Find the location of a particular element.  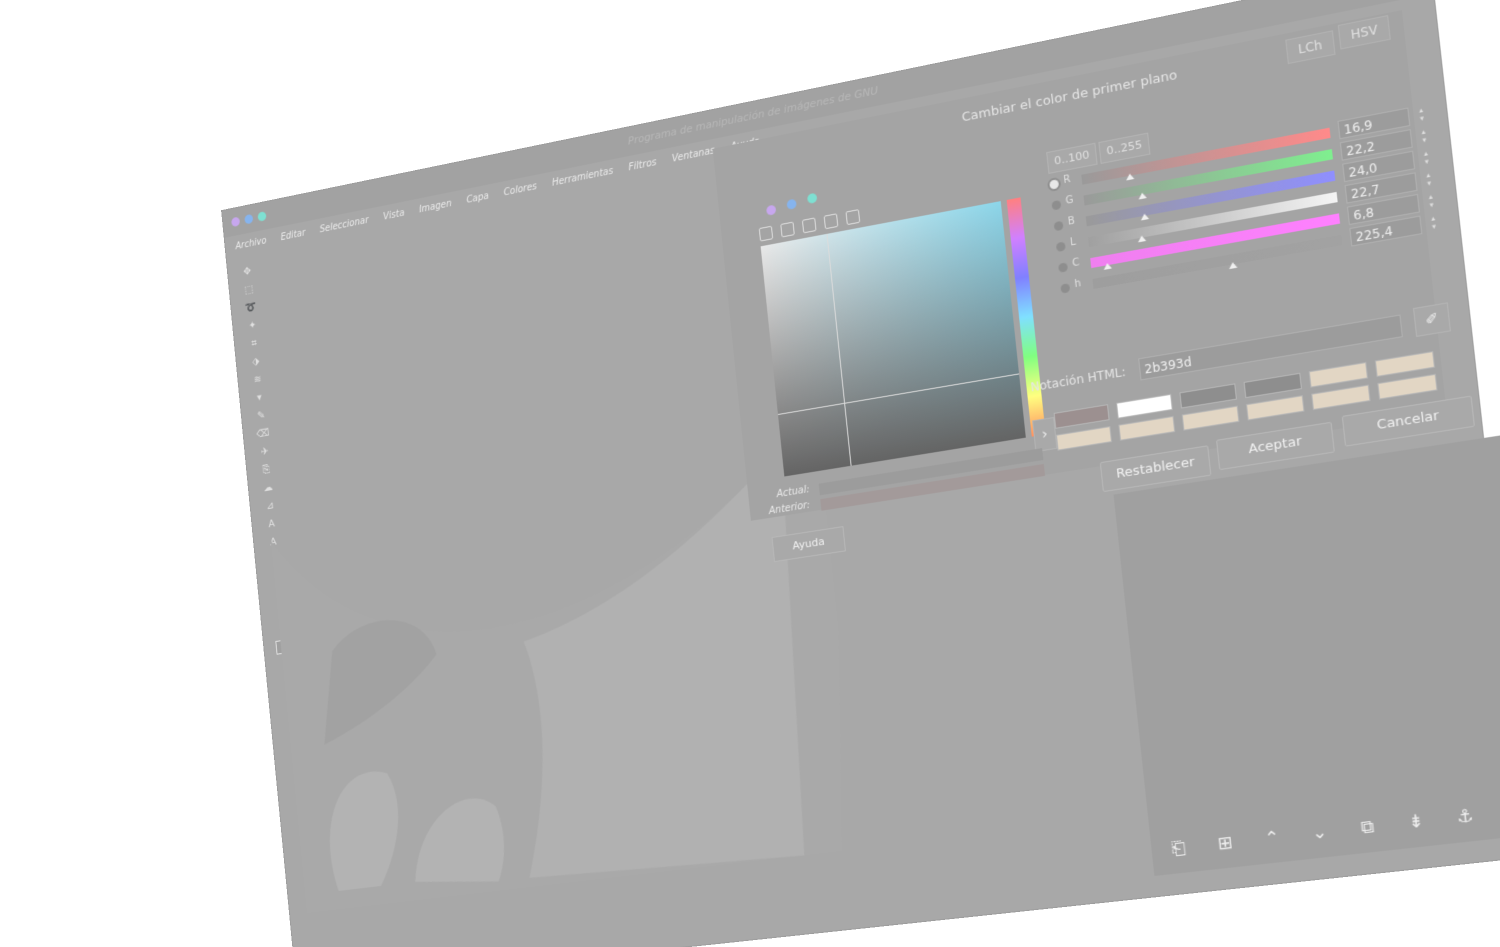

new-layer-group-icon: ⊞ is located at coordinates (1225, 843).